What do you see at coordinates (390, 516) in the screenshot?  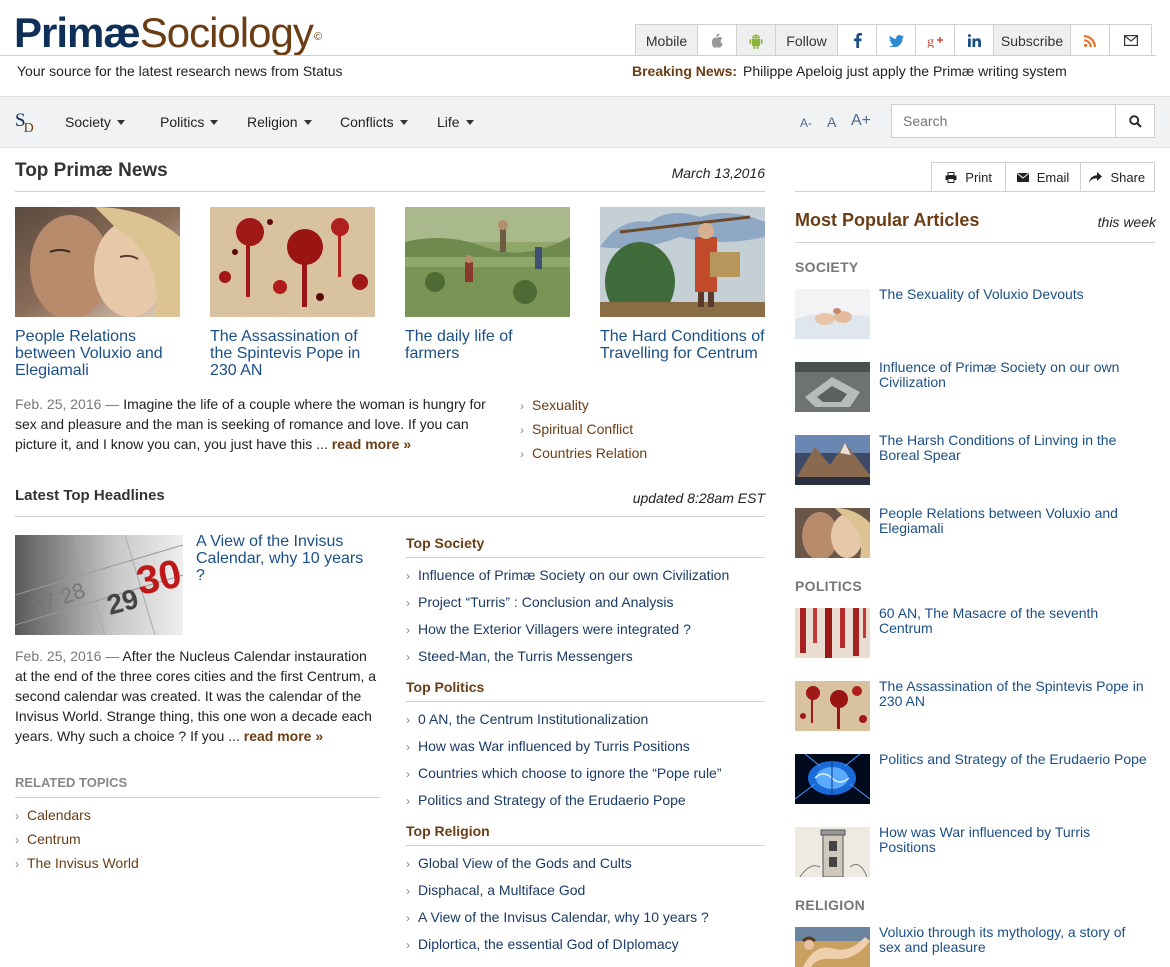 I see `latest-divider` at bounding box center [390, 516].